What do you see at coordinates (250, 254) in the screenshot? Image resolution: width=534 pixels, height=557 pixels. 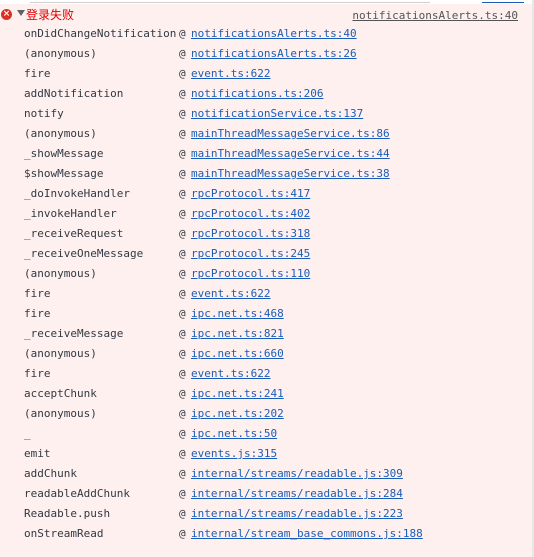 I see `stack-frame-source-link: rpcProtocol.ts:245` at bounding box center [250, 254].